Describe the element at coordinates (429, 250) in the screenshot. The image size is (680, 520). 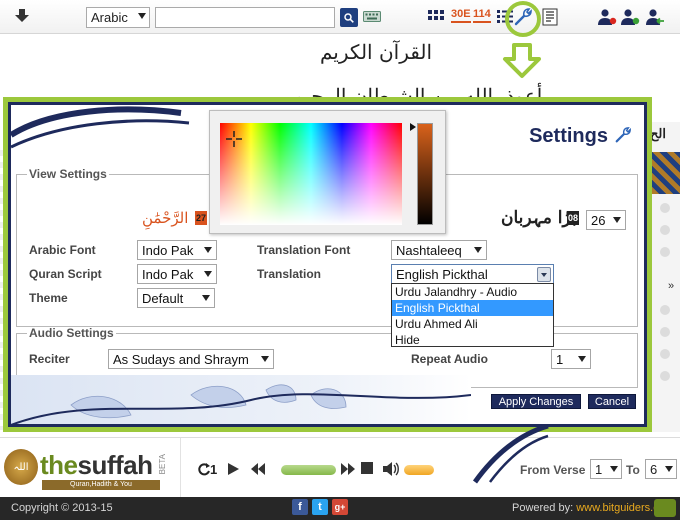
I see `translation-font-value: Nashtaleeq` at that location.